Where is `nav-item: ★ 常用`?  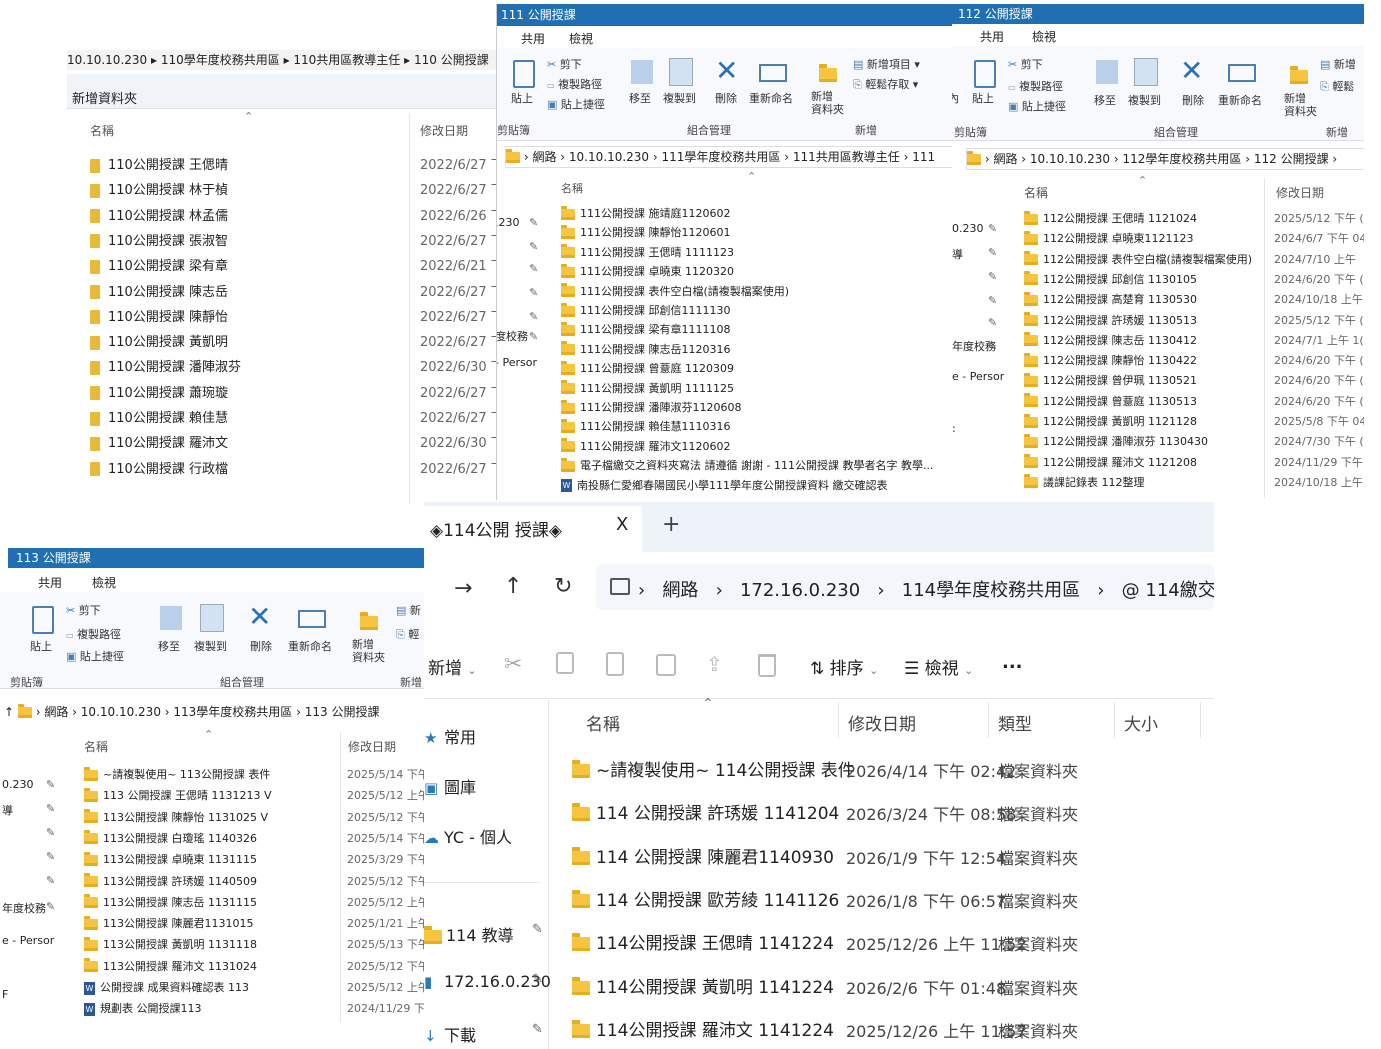 nav-item: ★ 常用 is located at coordinates (486, 735).